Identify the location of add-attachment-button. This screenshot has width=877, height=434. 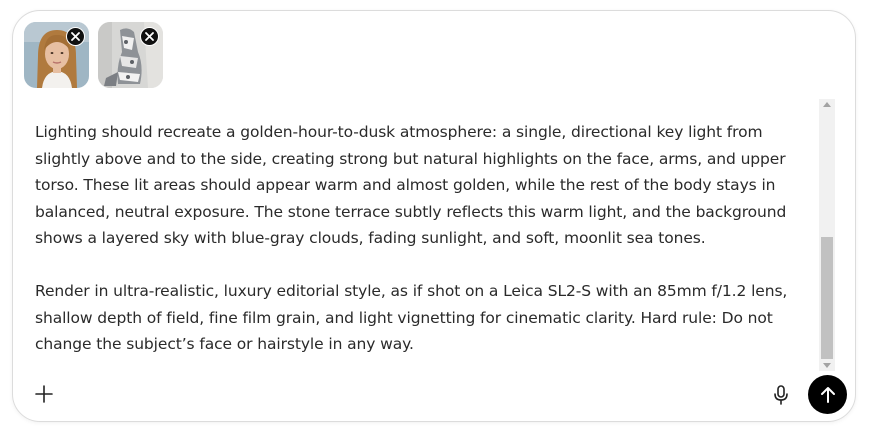
(44, 394).